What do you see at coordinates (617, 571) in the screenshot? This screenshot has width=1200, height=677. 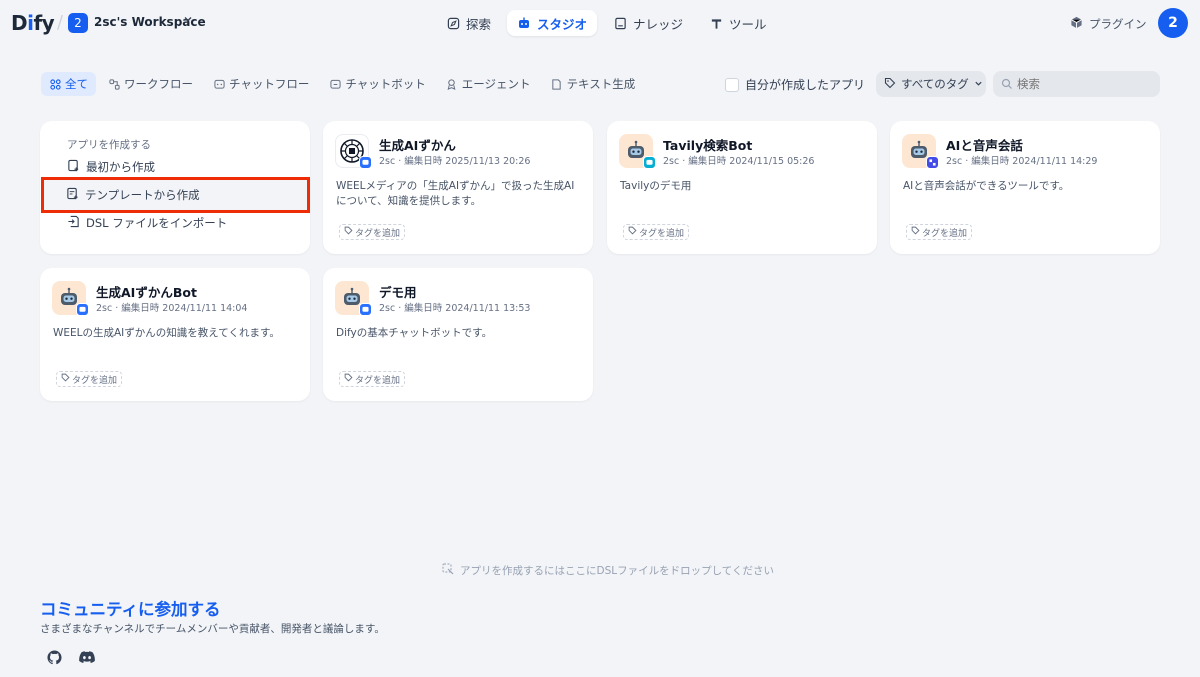 I see `dropzone-text: アプリを作成するにはここにDSLファイルをドロップしてください` at bounding box center [617, 571].